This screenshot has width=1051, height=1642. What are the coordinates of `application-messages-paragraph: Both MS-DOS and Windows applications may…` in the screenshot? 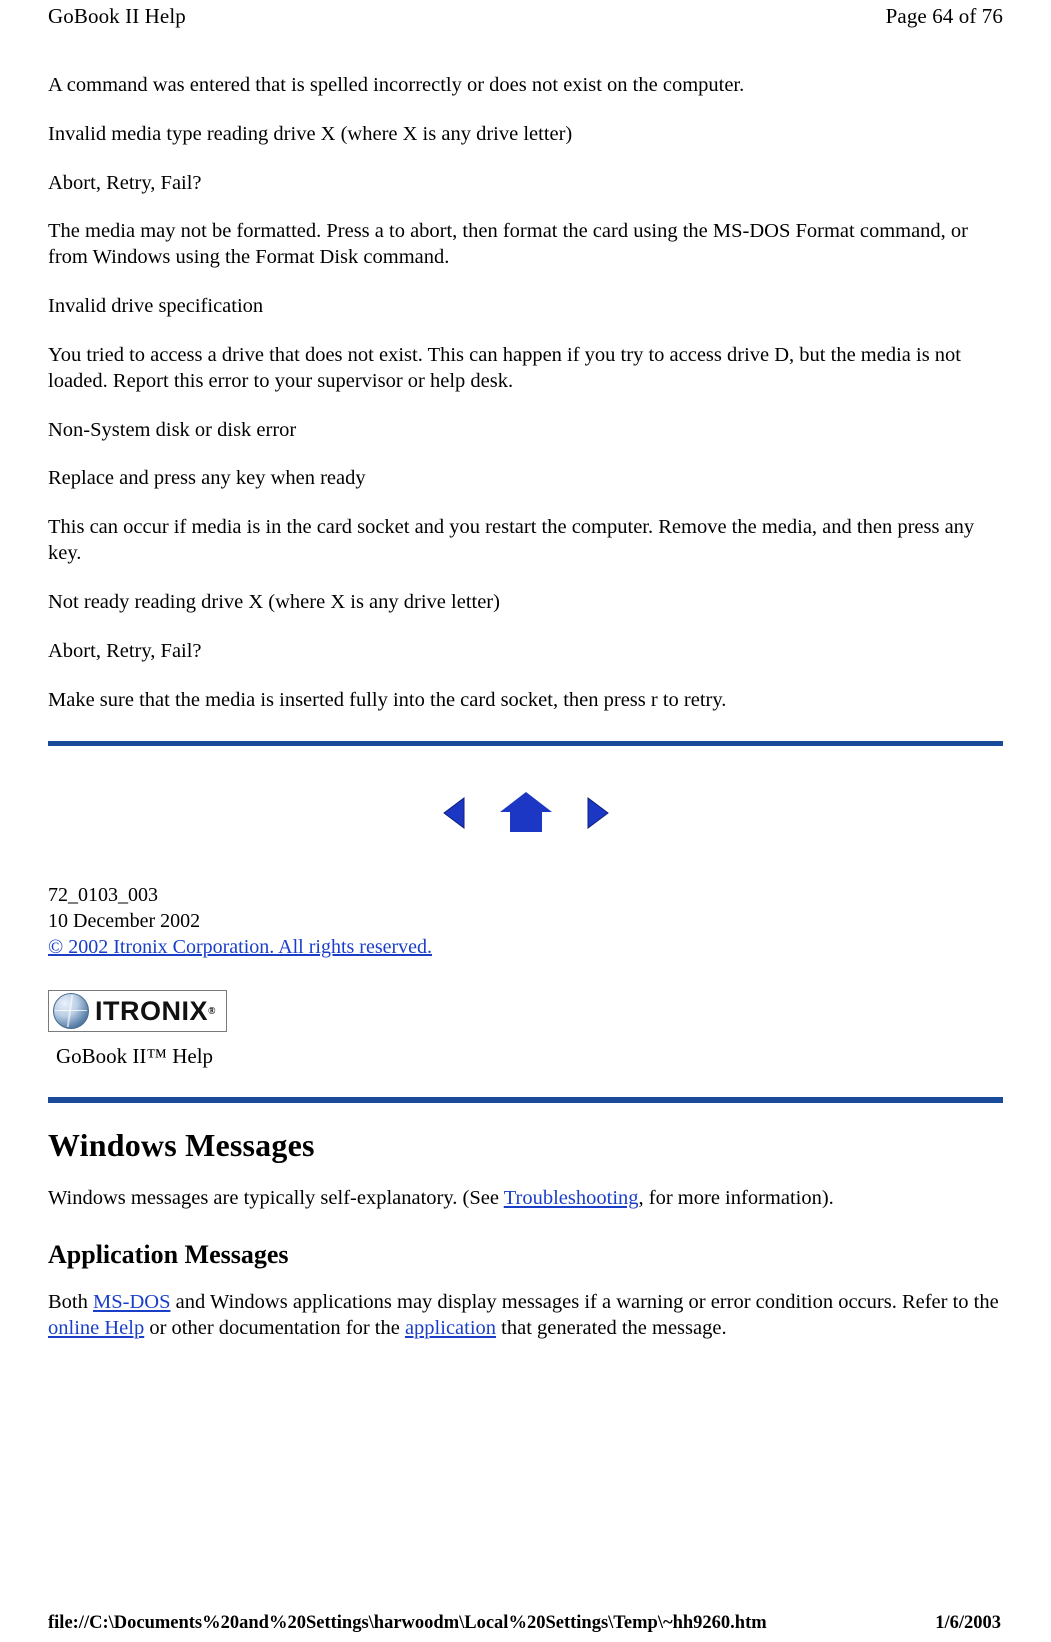 It's located at (525, 1316).